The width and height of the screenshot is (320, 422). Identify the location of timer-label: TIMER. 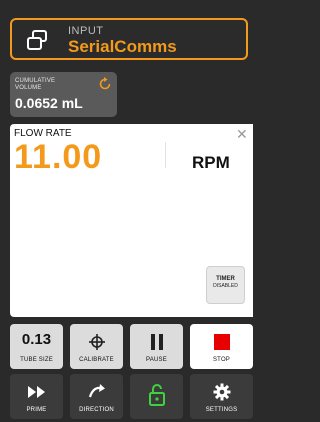
(225, 279).